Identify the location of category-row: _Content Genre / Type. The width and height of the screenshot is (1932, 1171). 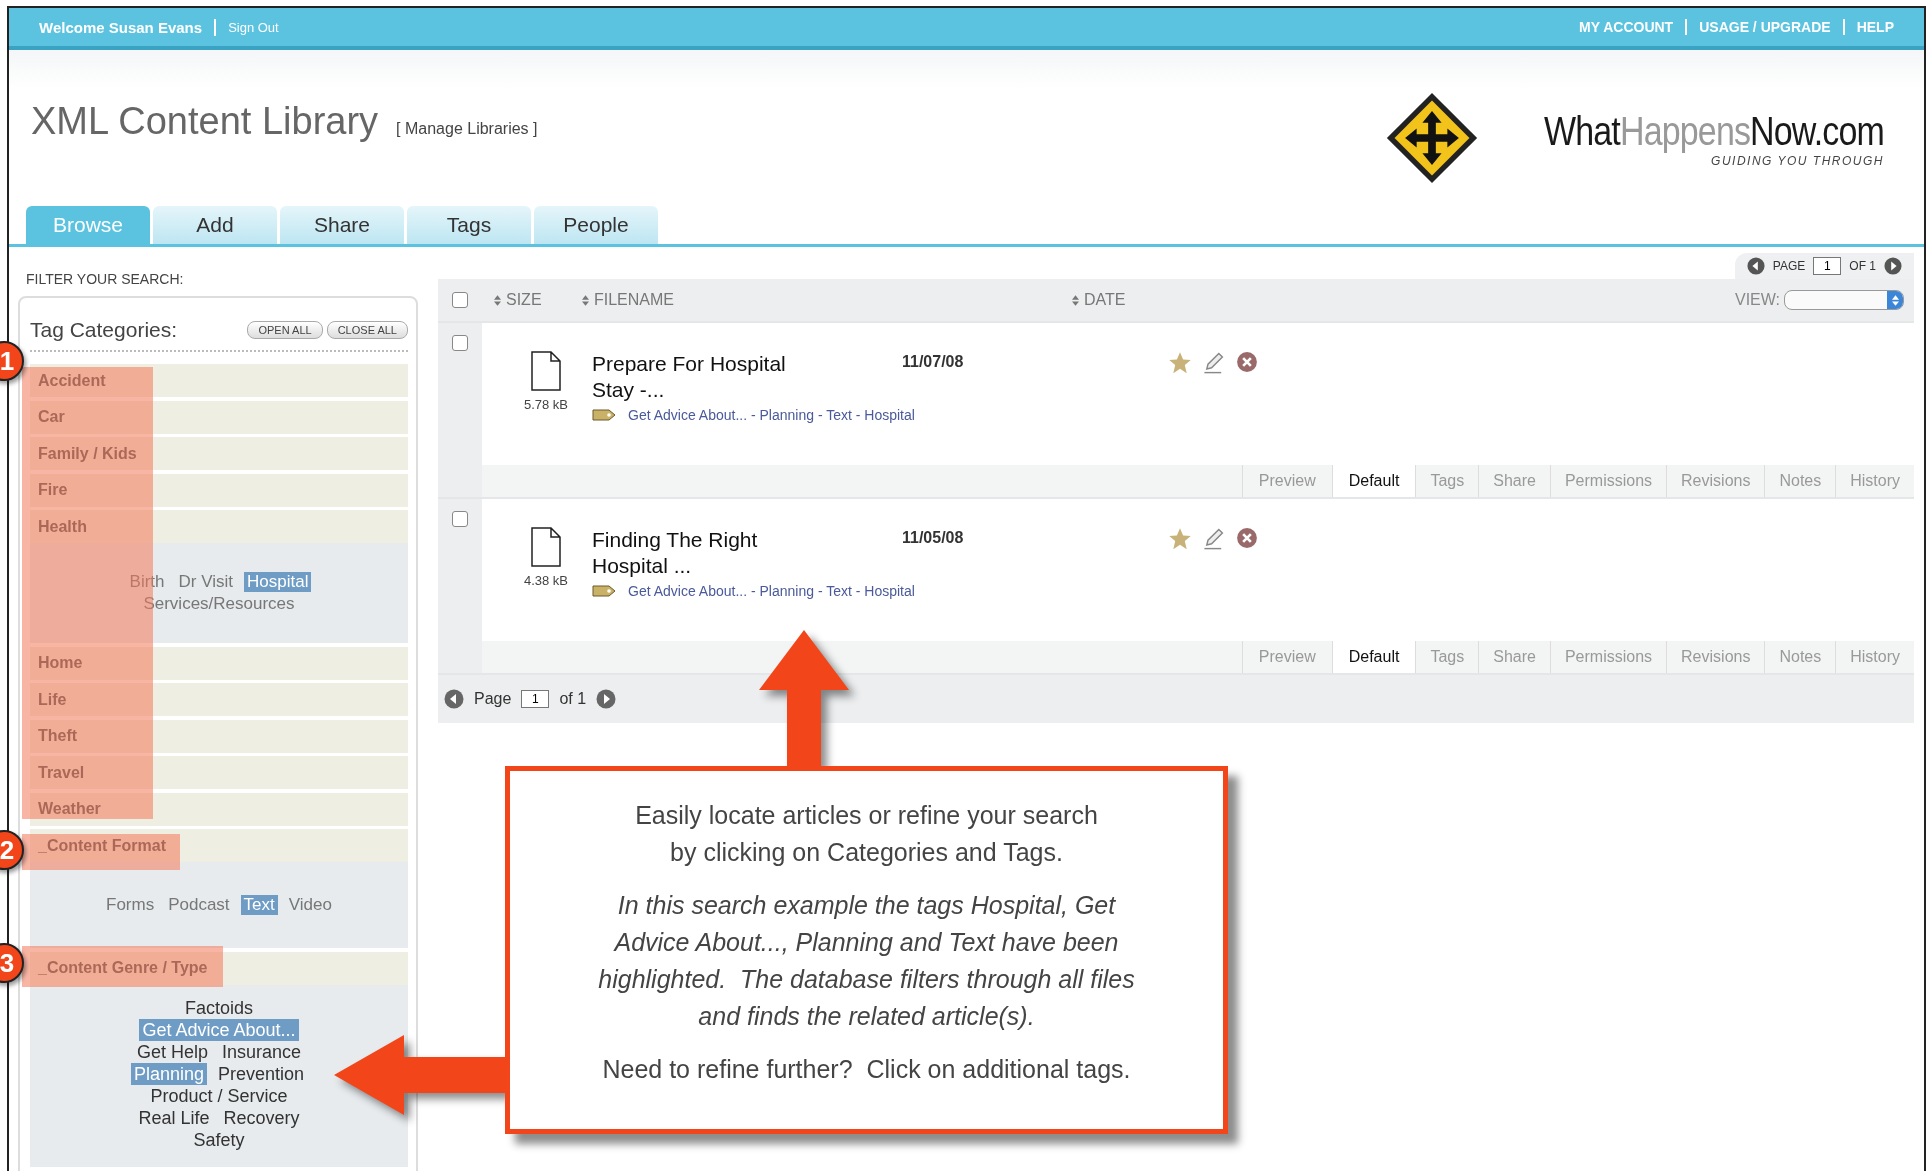
(219, 968).